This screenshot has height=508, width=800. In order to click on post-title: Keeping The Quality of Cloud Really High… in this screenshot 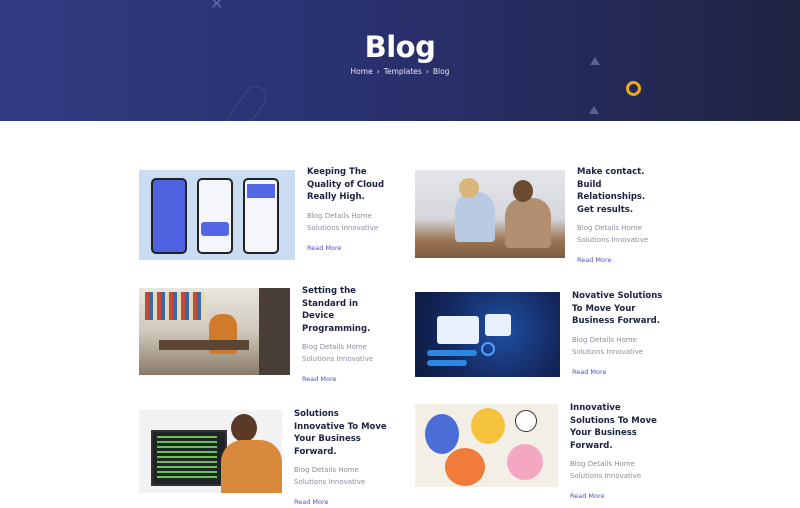, I will do `click(354, 185)`.